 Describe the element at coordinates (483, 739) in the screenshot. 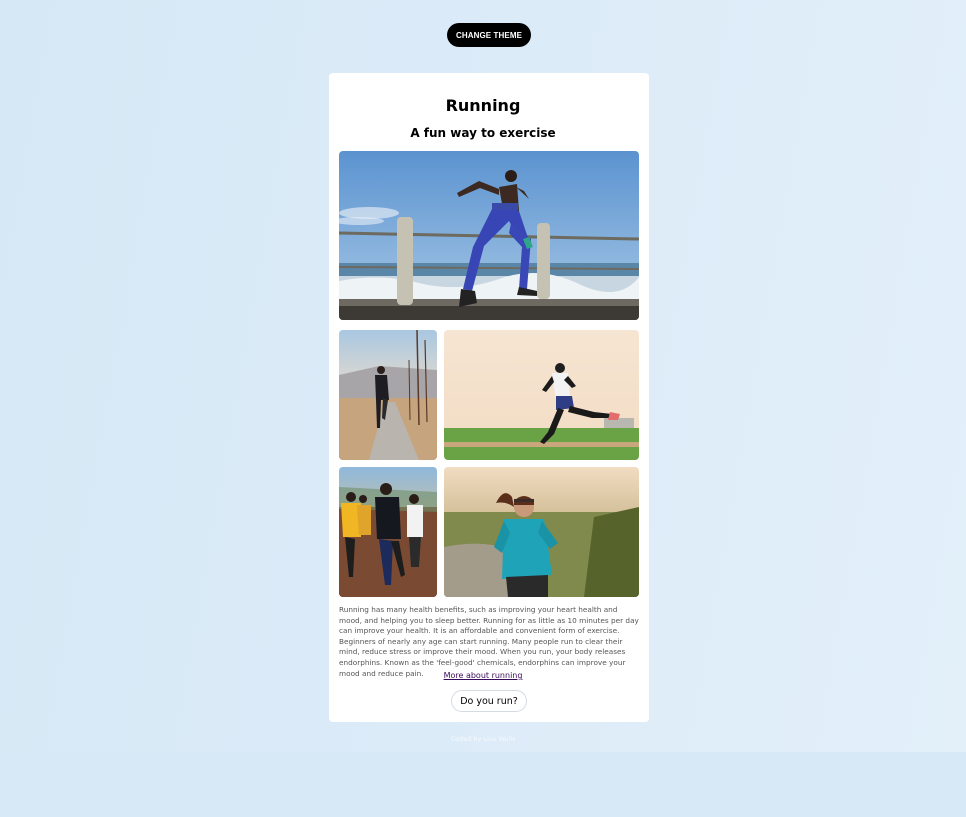

I see `footer-credit: Coded by Lisa Wells` at that location.